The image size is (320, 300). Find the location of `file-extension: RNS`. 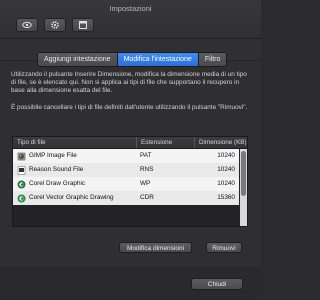

file-extension: RNS is located at coordinates (147, 169).